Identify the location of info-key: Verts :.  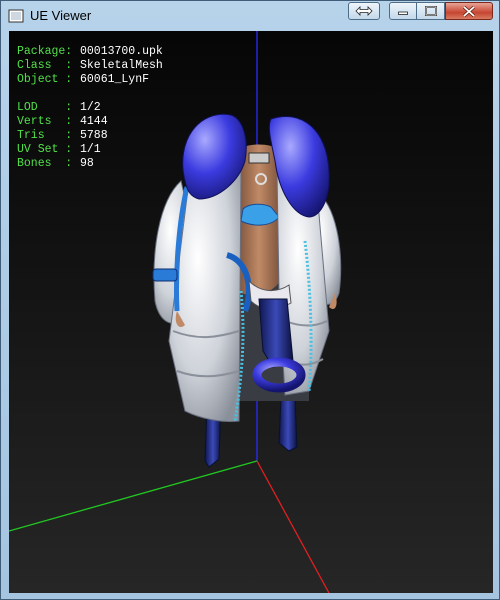
(45, 121).